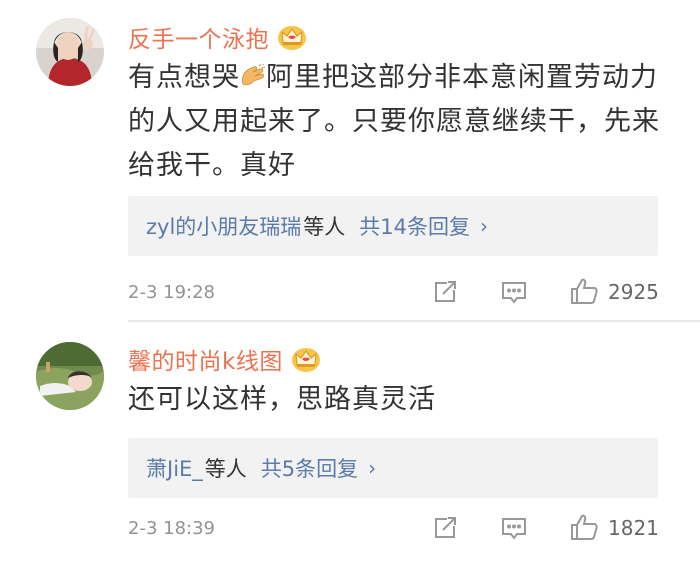 This screenshot has width=700, height=564. I want to click on username-text: 馨的时尚k线图, so click(205, 359).